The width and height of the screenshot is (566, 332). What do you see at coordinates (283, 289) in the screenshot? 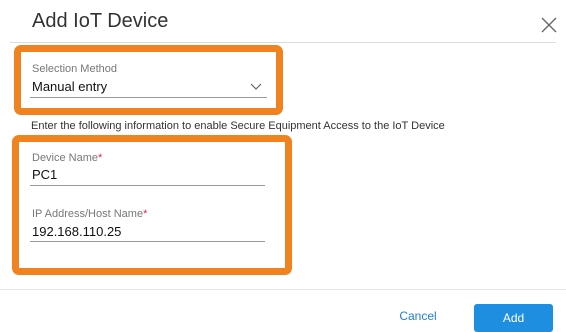
I see `footer-divider` at bounding box center [283, 289].